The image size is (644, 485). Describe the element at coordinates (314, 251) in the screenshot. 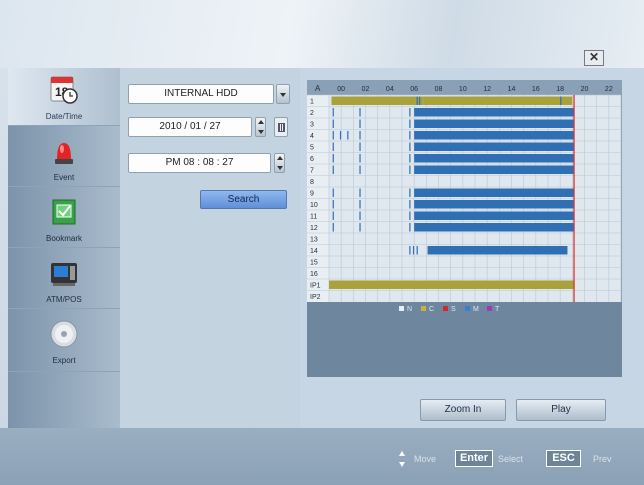

I see `row-label: 14` at that location.